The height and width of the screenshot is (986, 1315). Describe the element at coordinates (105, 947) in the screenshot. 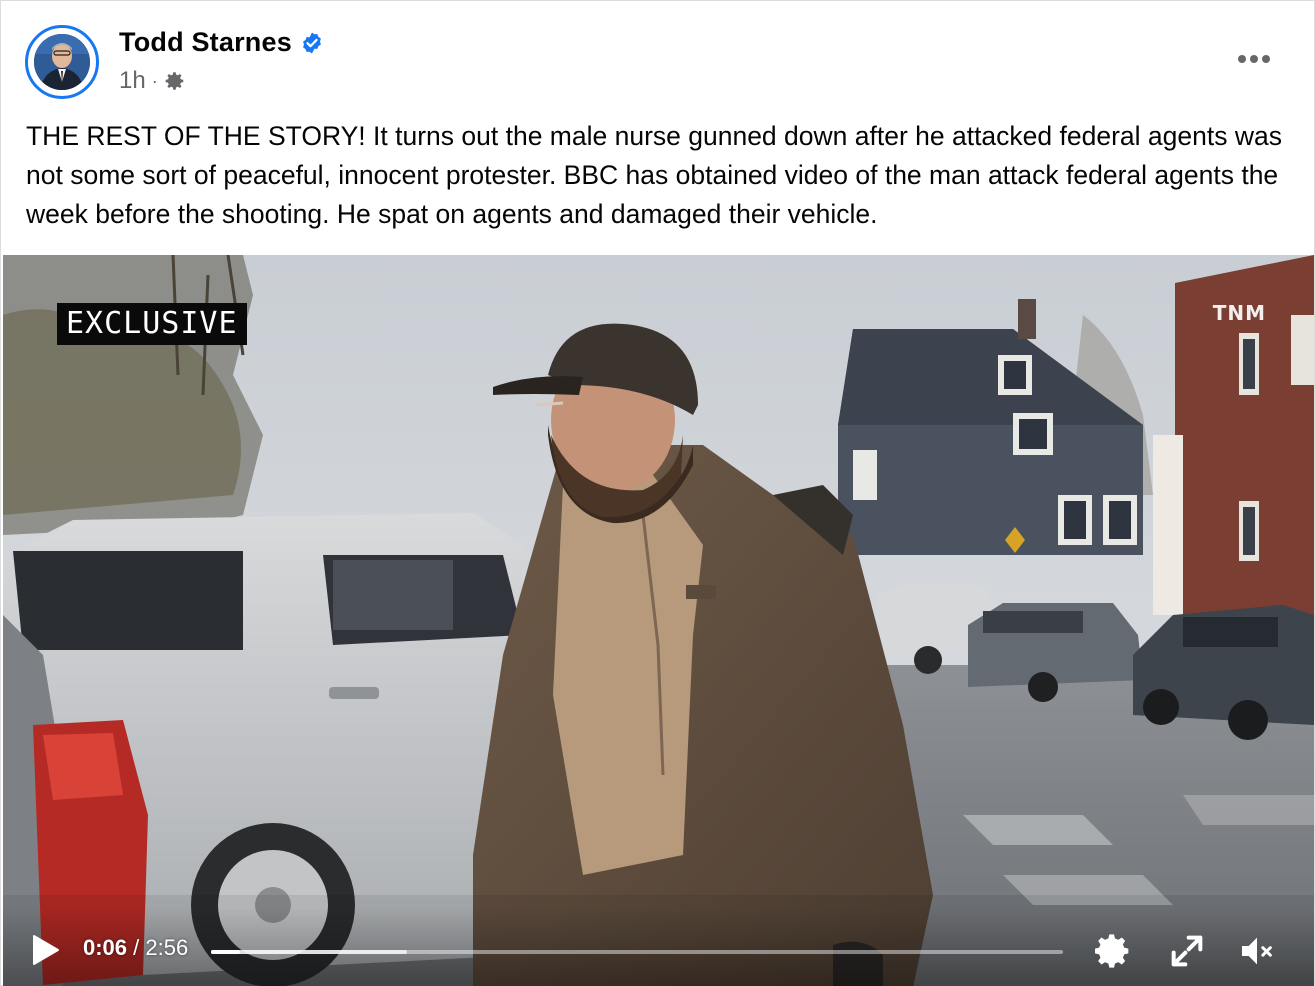

I see `current-time: 0:06` at that location.